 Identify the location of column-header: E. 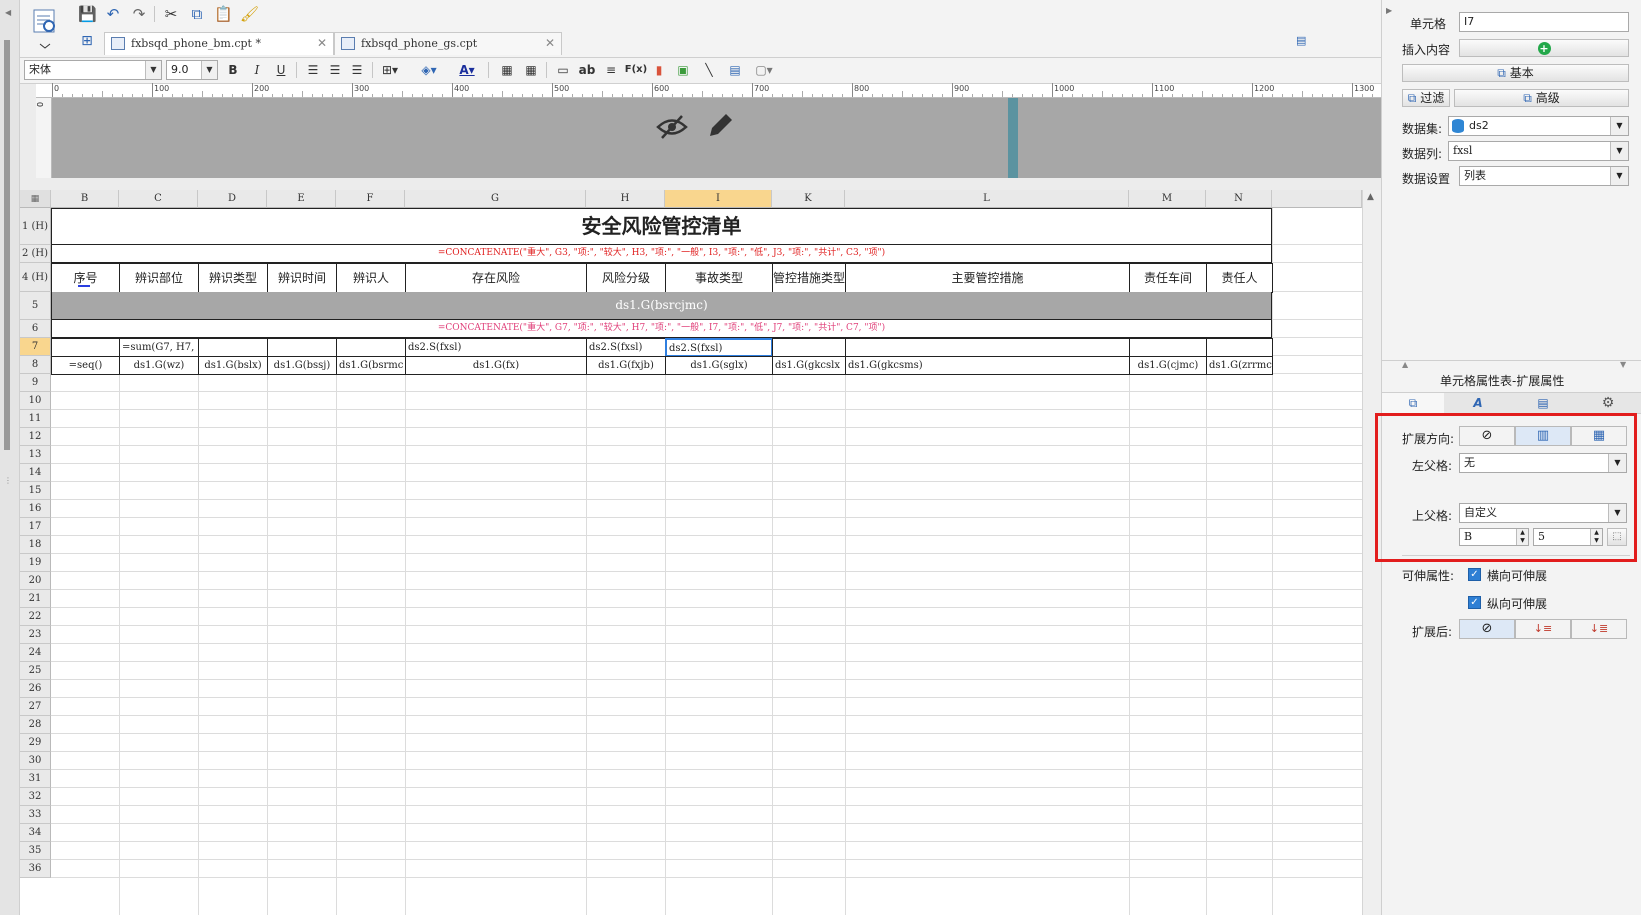
(301, 199).